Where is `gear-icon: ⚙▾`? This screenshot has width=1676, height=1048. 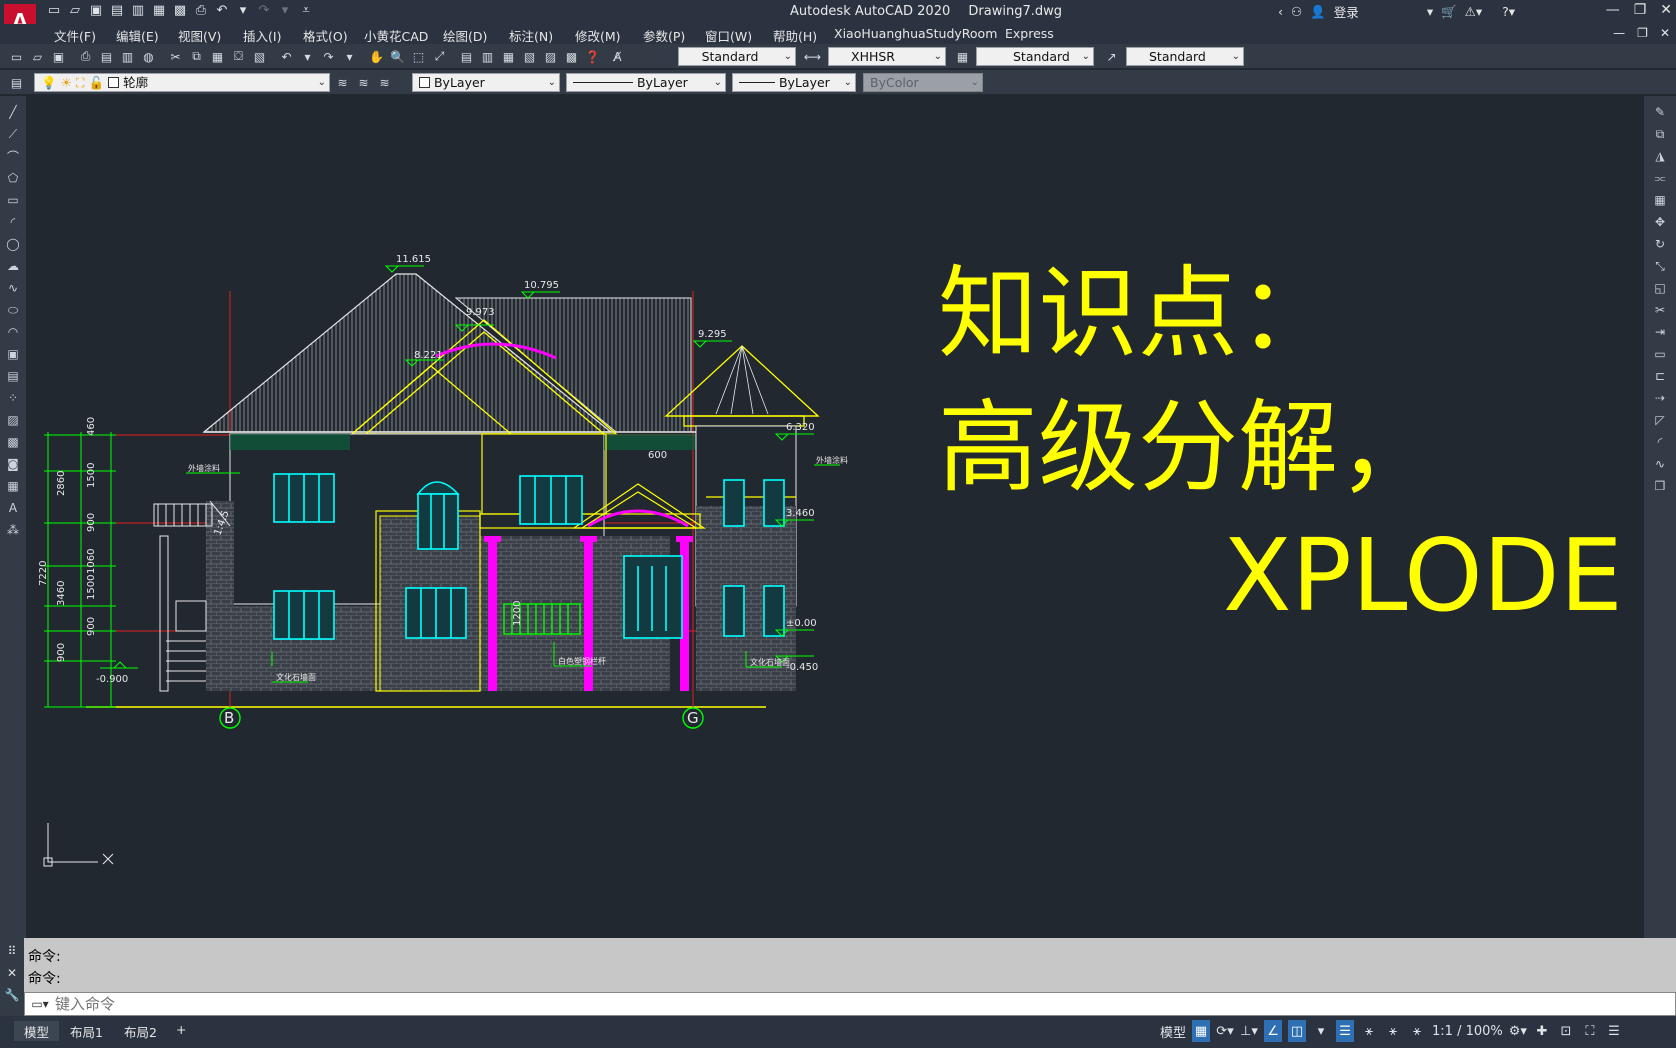
gear-icon: ⚙▾ is located at coordinates (1518, 1031).